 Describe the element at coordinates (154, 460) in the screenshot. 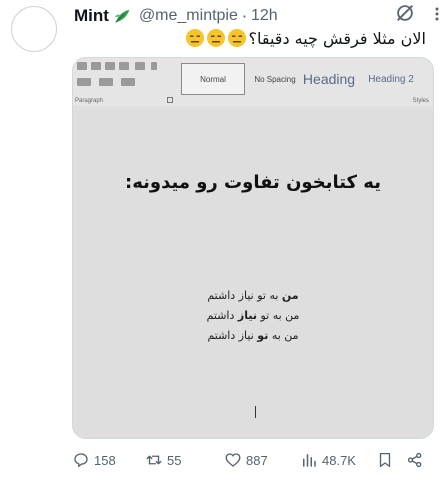

I see `retweet-icon` at that location.